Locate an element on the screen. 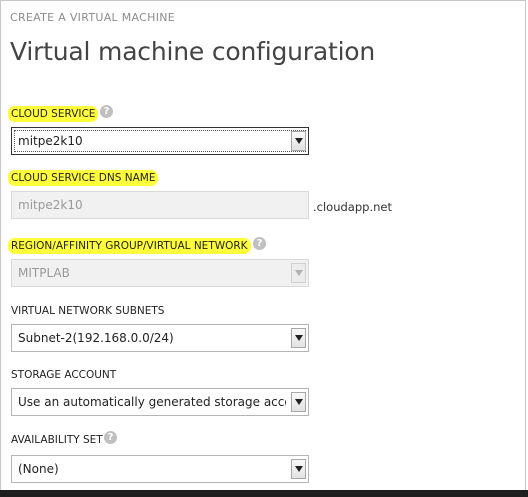  dns-name-input: mitpe2k10 is located at coordinates (160, 205).